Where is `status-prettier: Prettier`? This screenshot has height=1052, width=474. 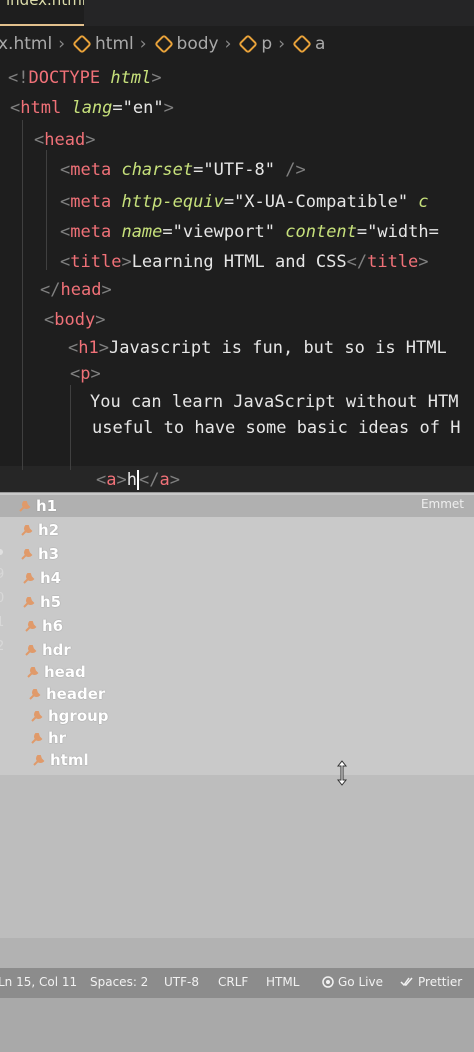
status-prettier: Prettier is located at coordinates (431, 982).